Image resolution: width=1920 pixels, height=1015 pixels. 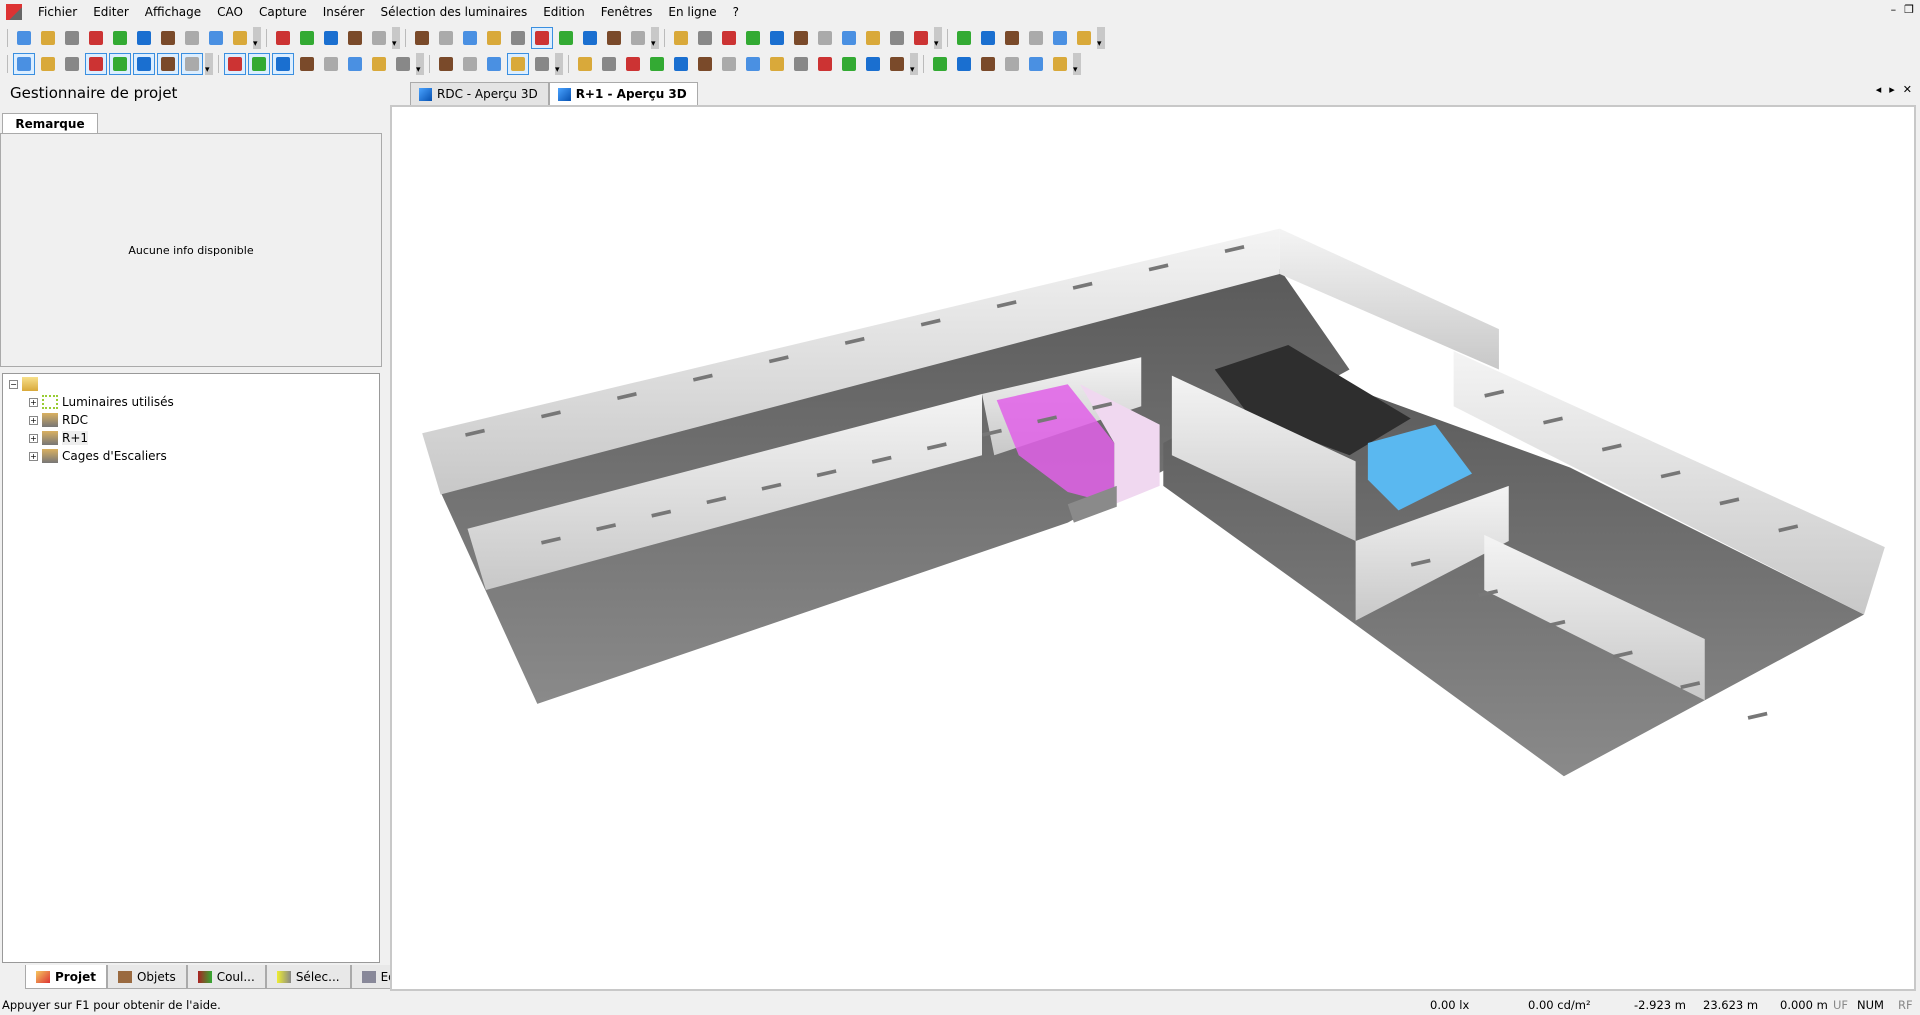 I want to click on tab-remarque: Remarque, so click(x=50, y=123).